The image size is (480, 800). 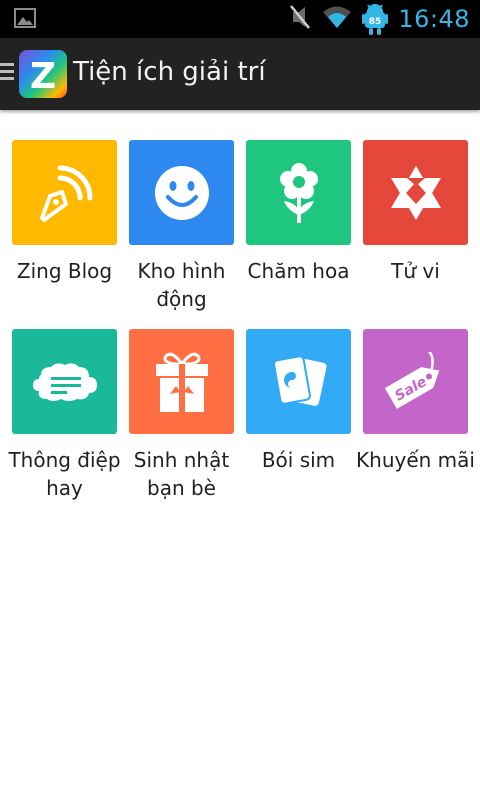 What do you see at coordinates (434, 19) in the screenshot?
I see `status-clock: 16:48` at bounding box center [434, 19].